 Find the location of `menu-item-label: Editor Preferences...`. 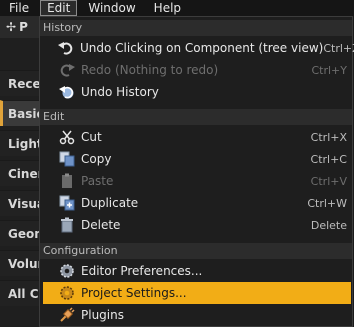

menu-item-label: Editor Preferences... is located at coordinates (142, 271).